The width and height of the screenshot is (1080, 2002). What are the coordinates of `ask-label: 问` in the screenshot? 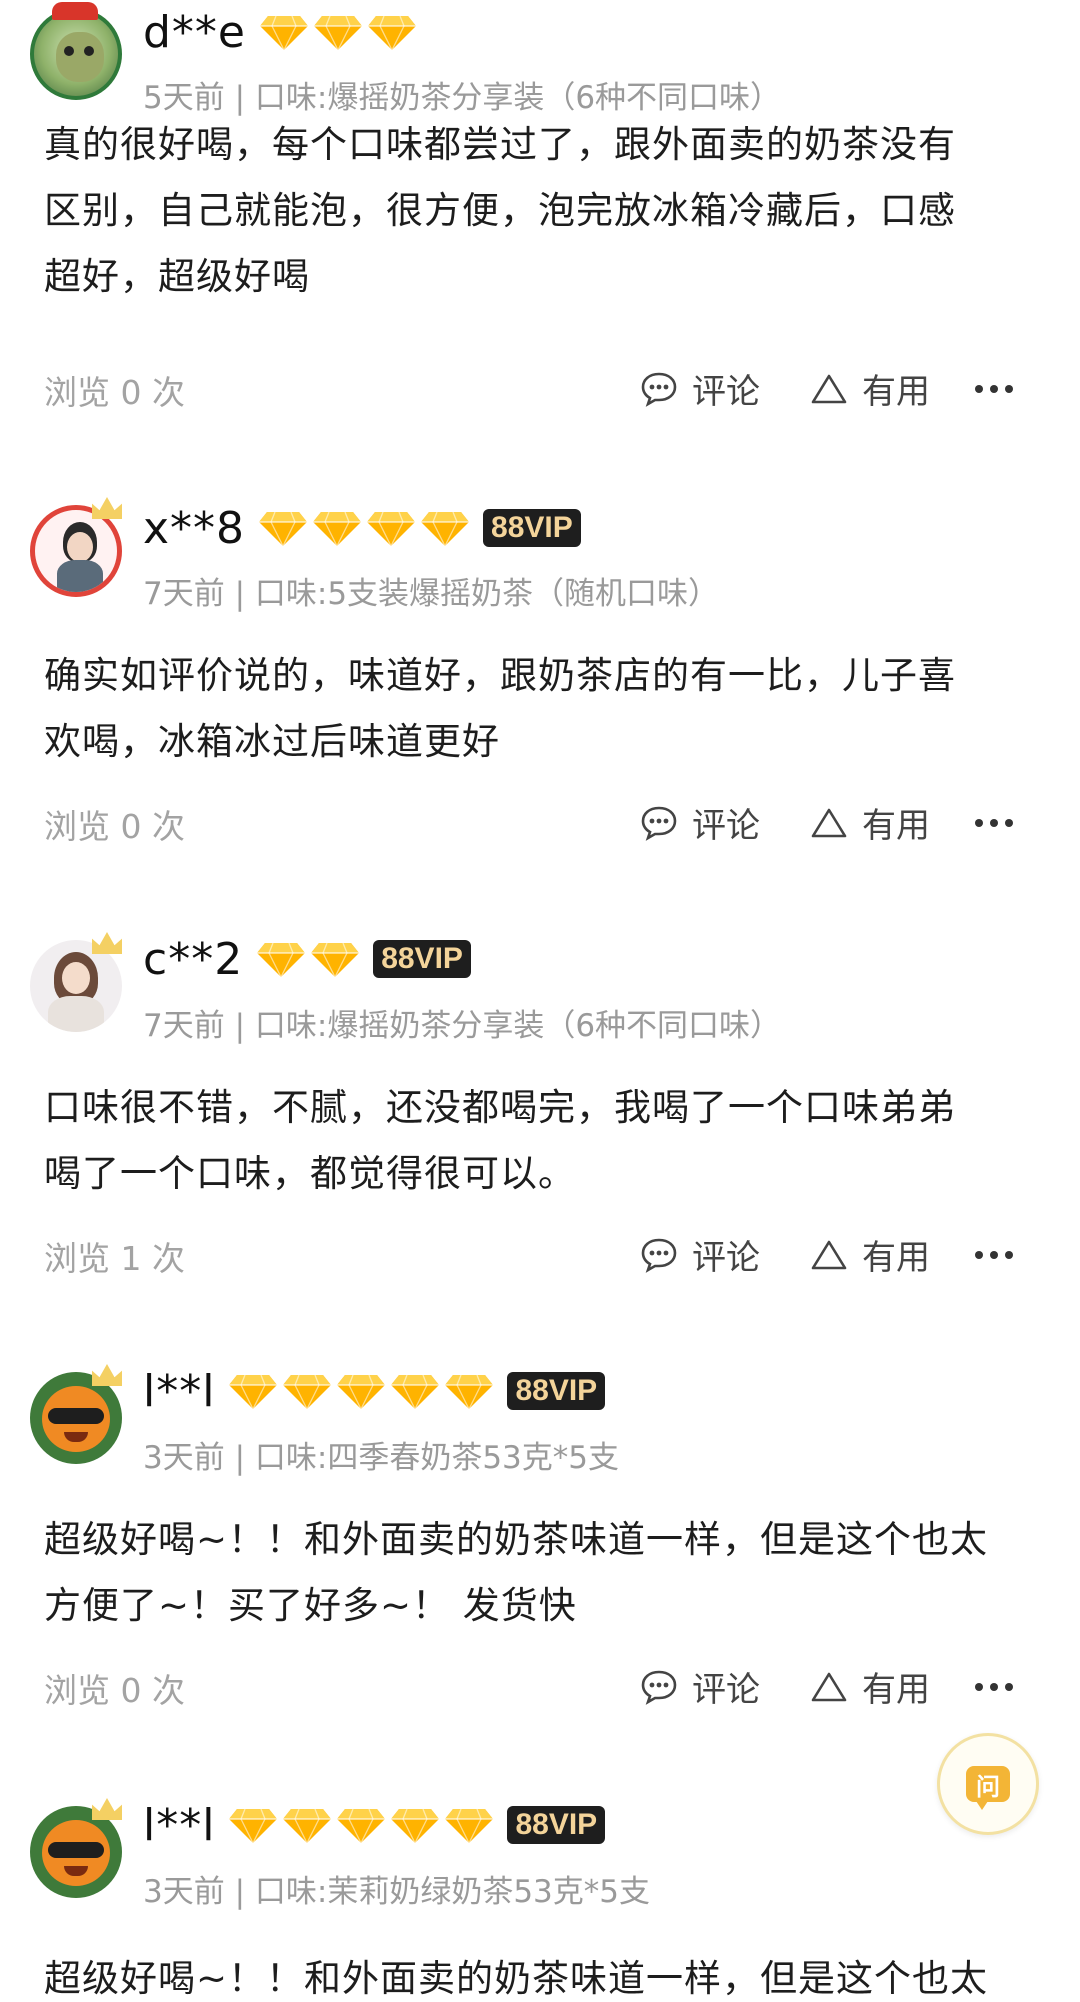 It's located at (988, 1786).